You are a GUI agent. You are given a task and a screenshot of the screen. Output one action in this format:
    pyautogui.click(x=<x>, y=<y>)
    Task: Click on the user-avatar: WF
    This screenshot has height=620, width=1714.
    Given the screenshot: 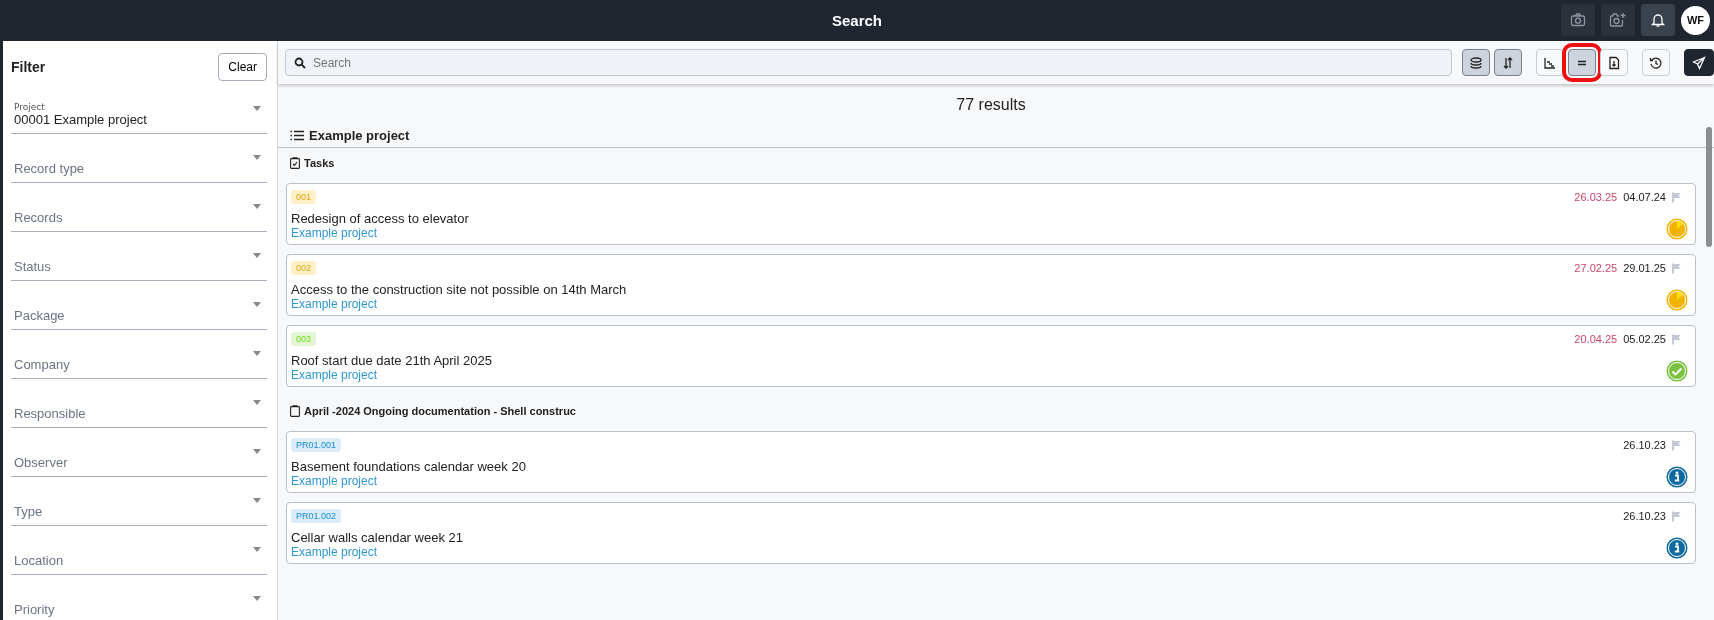 What is the action you would take?
    pyautogui.click(x=1695, y=20)
    